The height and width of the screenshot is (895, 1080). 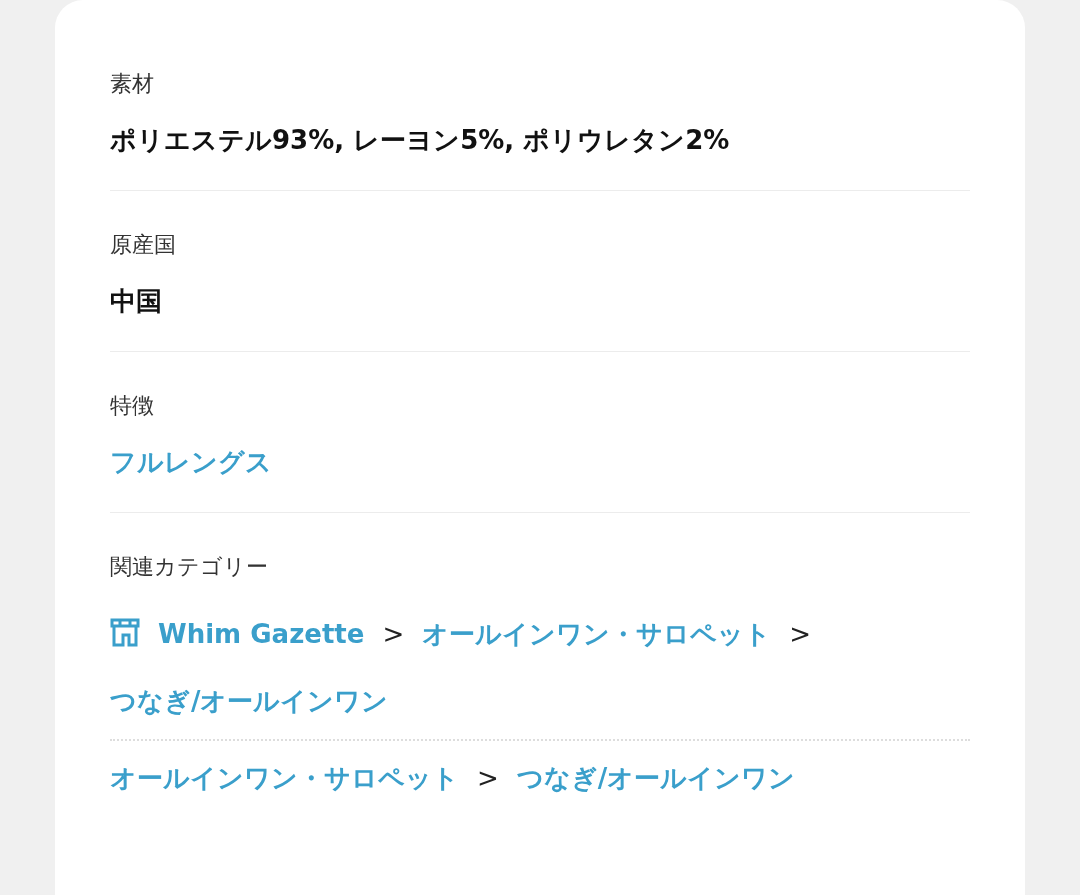 I want to click on feature-link: フルレングス, so click(x=191, y=462).